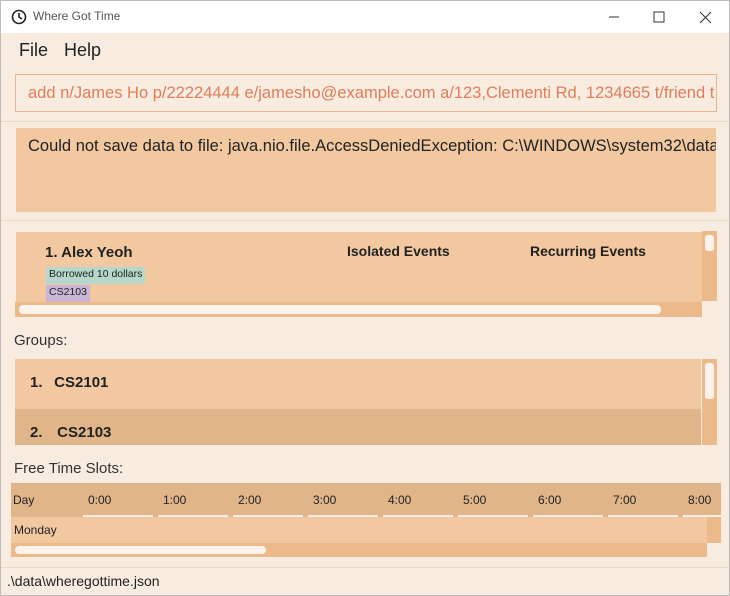  What do you see at coordinates (709, 402) in the screenshot?
I see `group-list-vscroll` at bounding box center [709, 402].